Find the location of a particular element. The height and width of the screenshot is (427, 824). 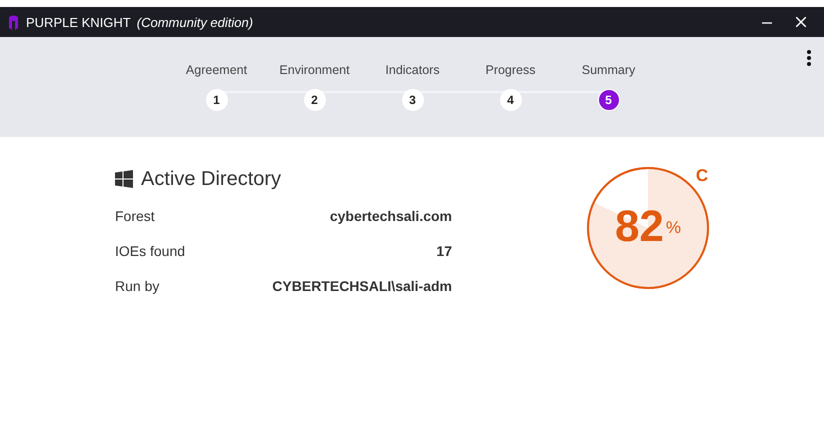

field-label: Forest is located at coordinates (135, 216).